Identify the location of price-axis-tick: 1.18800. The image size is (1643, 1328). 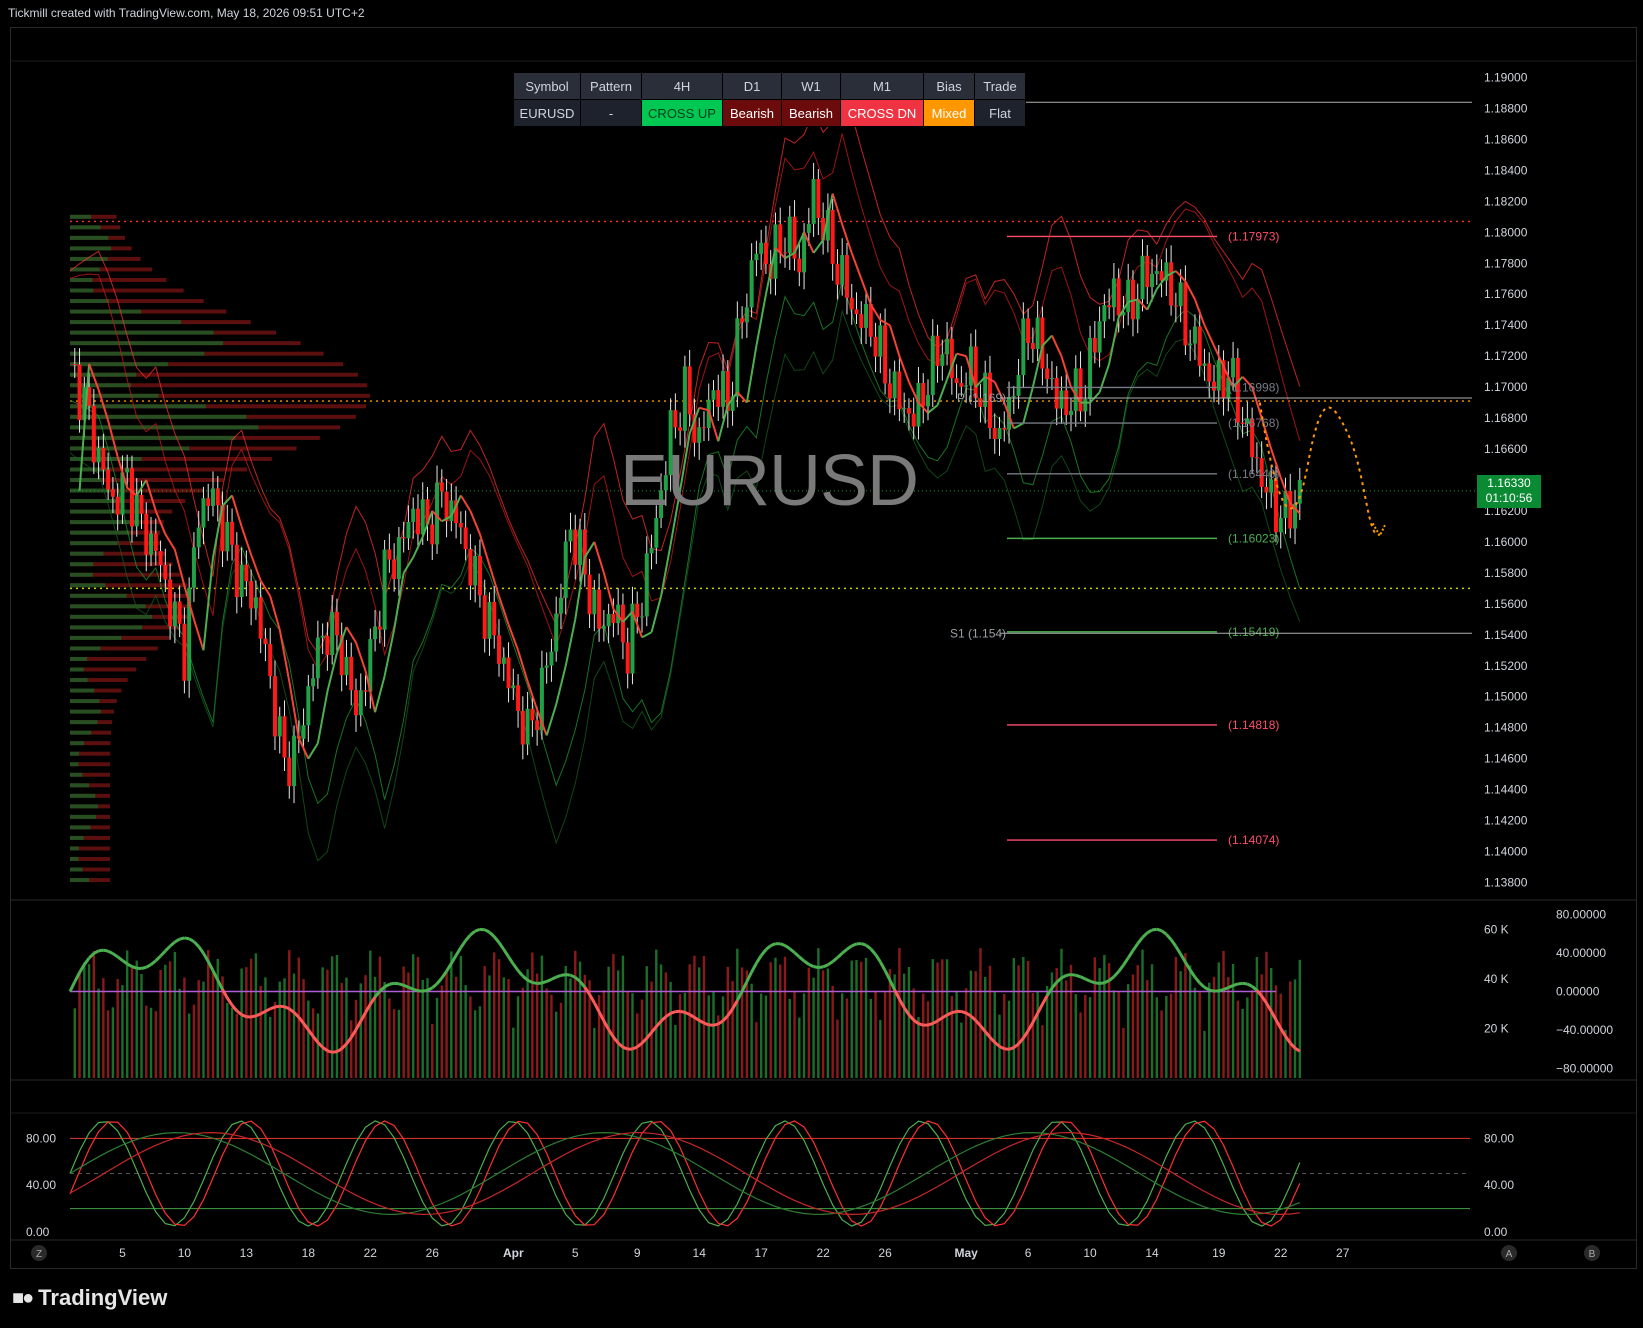
(1506, 108).